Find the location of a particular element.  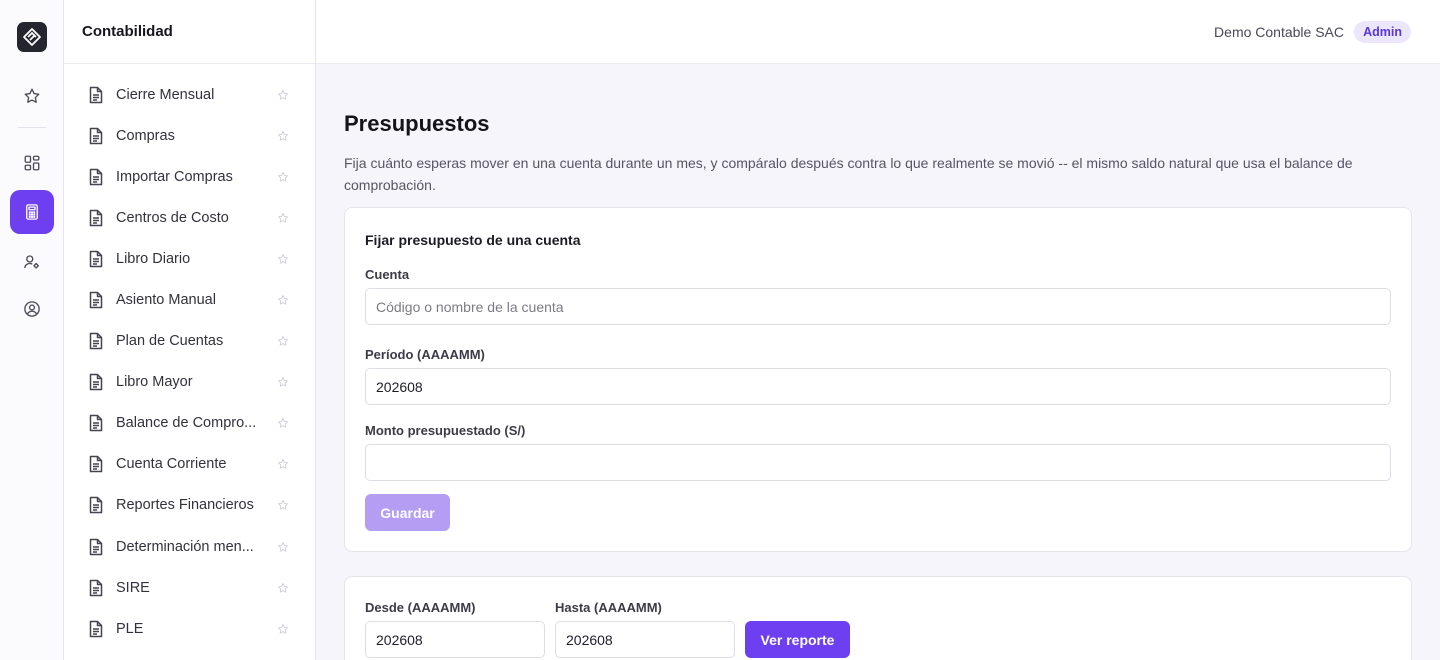

sidebar-item-label: Cuenta Corriente is located at coordinates (171, 464).